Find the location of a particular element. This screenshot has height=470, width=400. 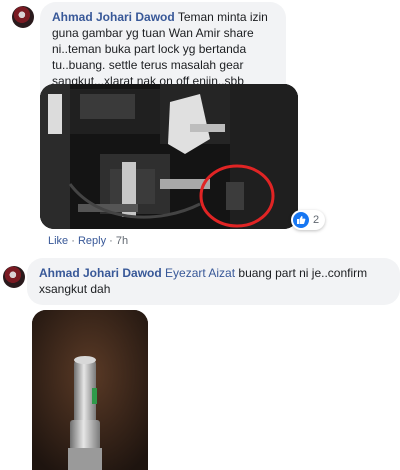

comment-actions: Like · Reply · 7h is located at coordinates (88, 241).